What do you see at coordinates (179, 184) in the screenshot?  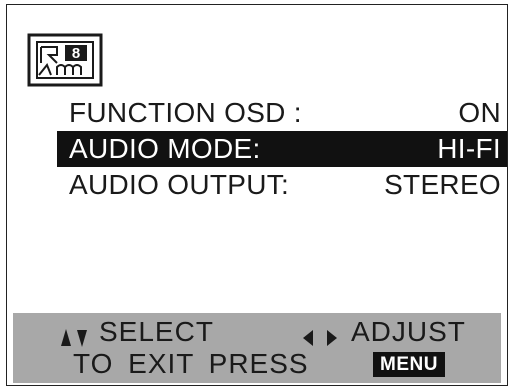 I see `menu-item-label: AUDIO OUTPUT:` at bounding box center [179, 184].